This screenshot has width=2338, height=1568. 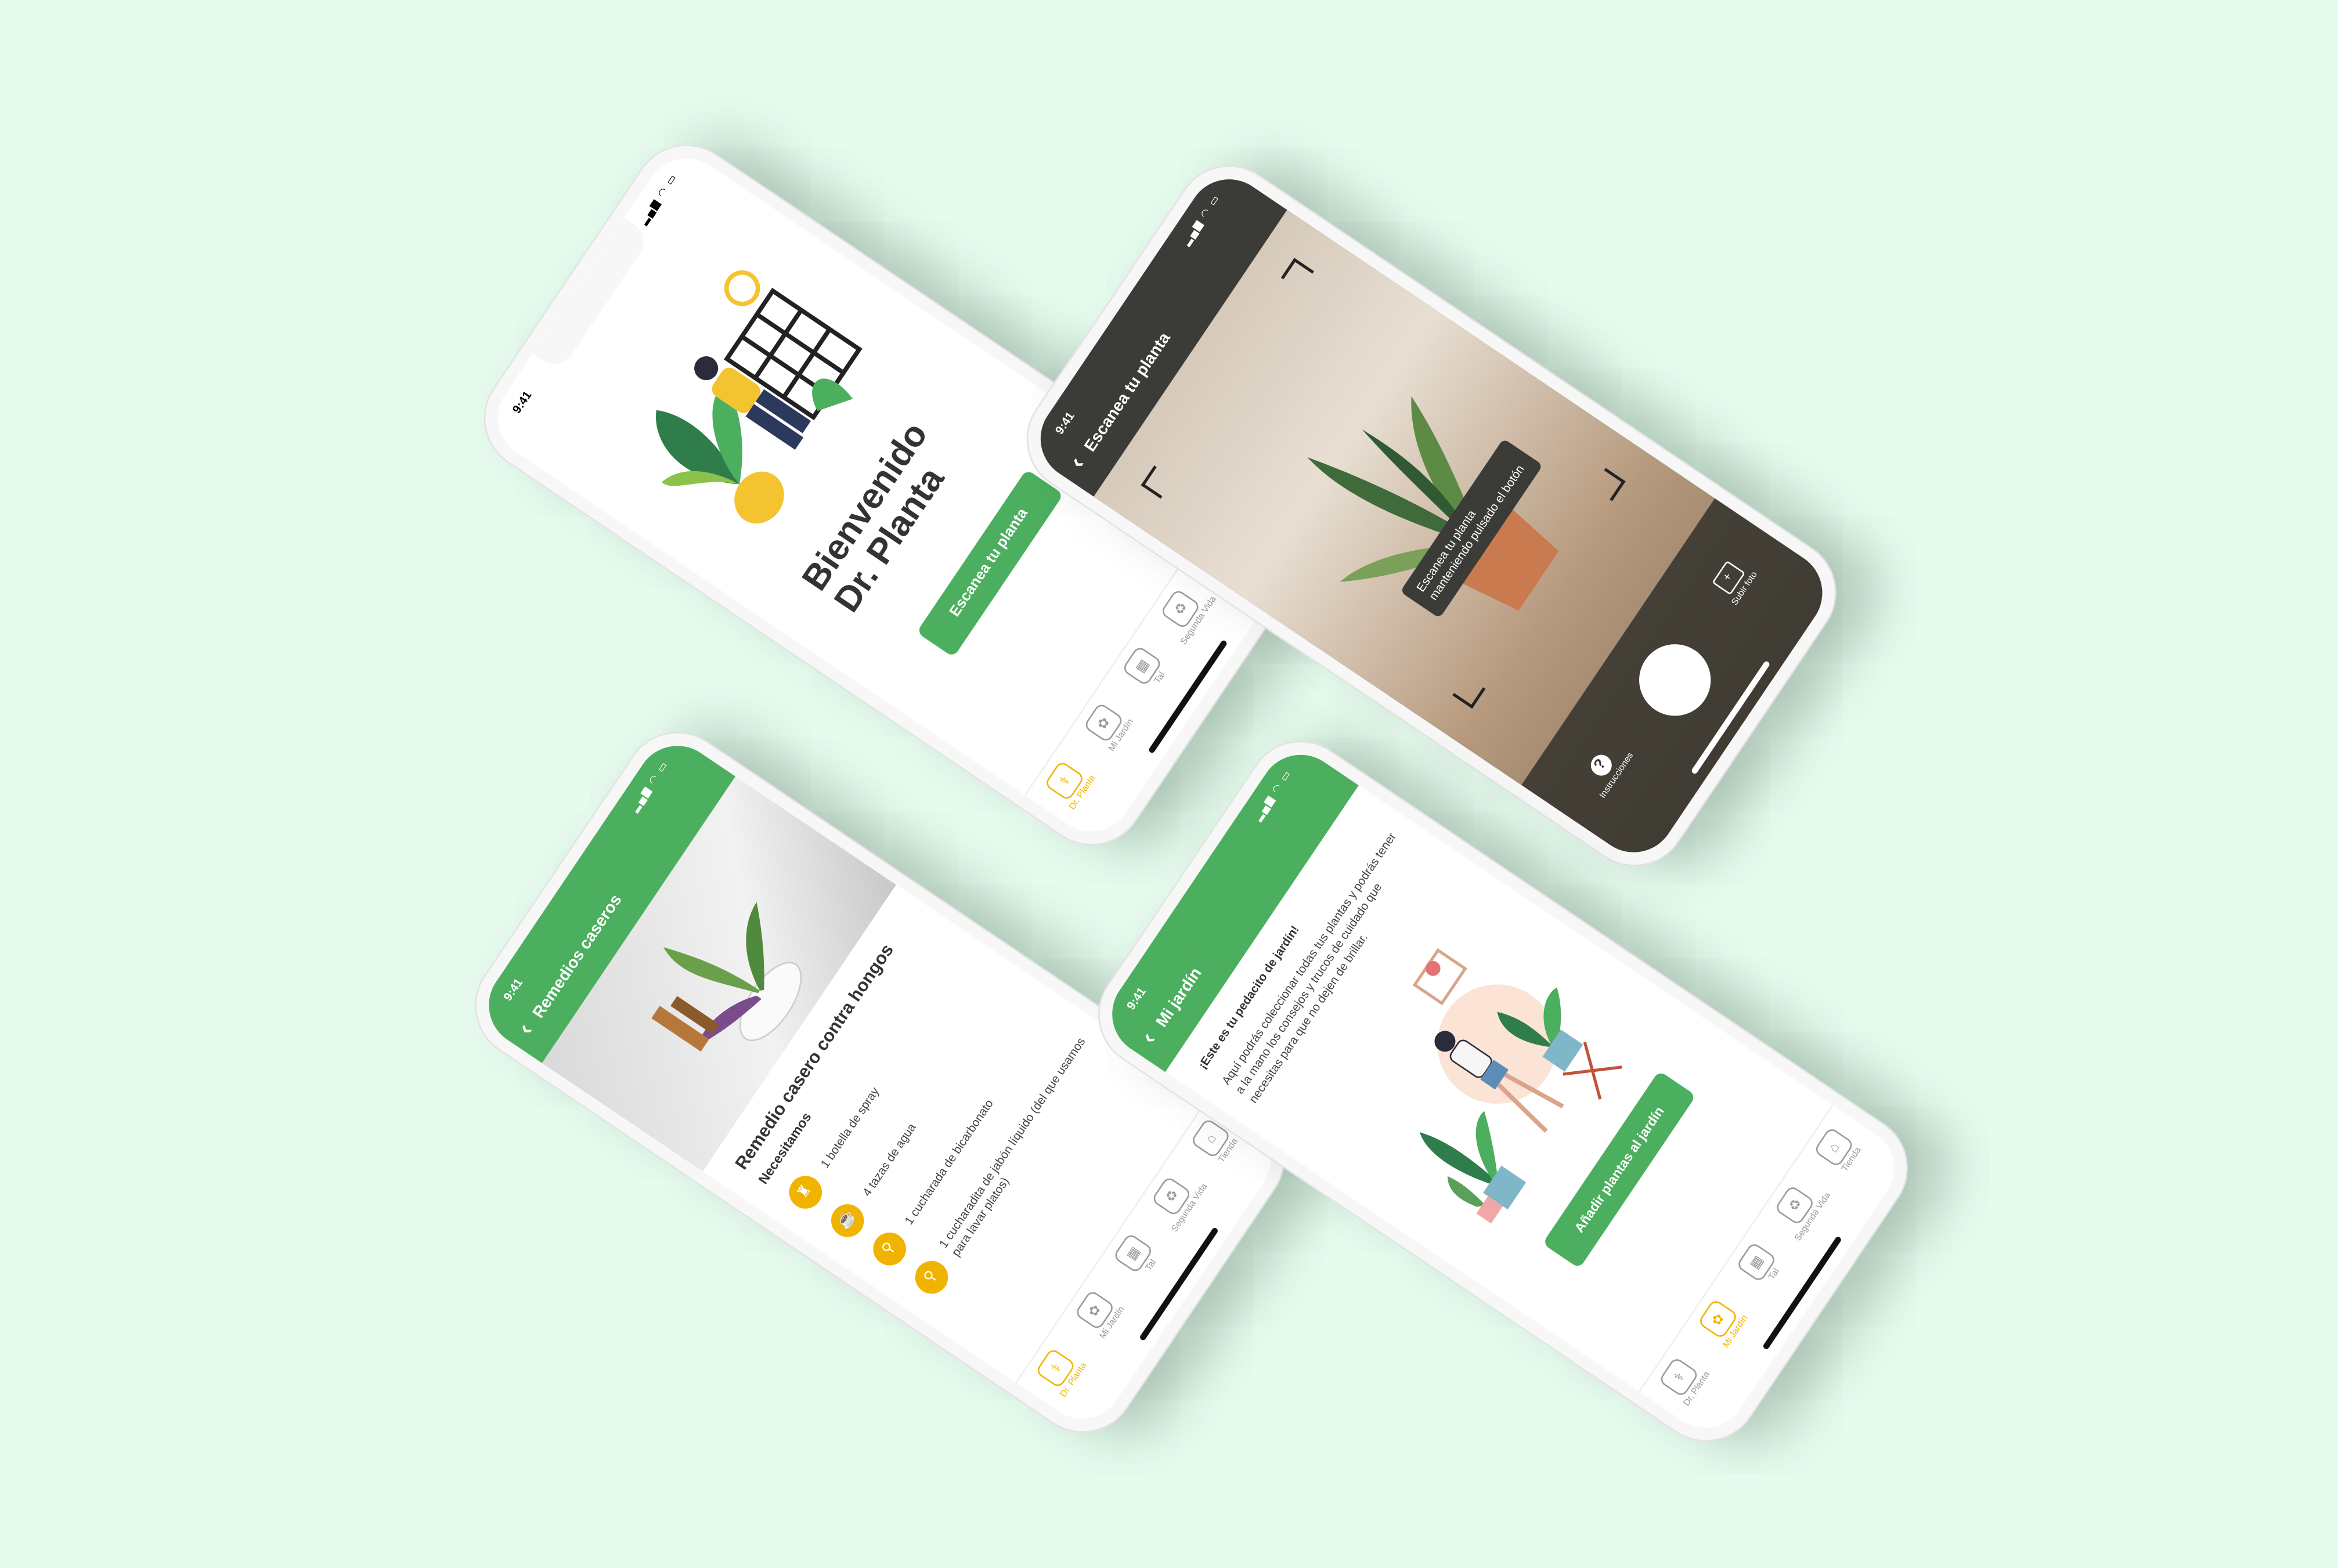 I want to click on help-icon: ?, so click(x=1601, y=765).